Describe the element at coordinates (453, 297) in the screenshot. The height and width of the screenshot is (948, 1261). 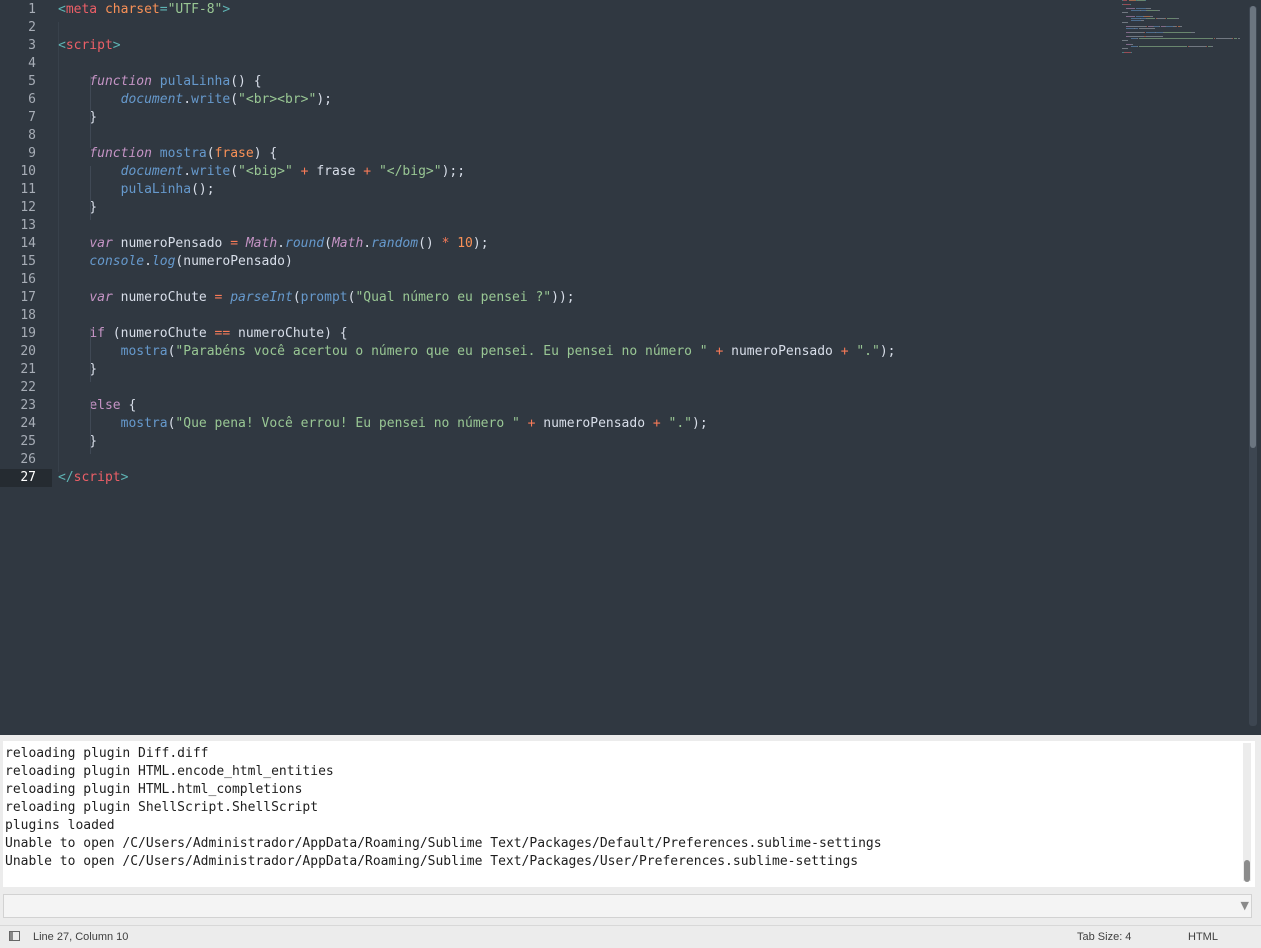
I see `code-token: "Qual número eu pensei ?"` at that location.